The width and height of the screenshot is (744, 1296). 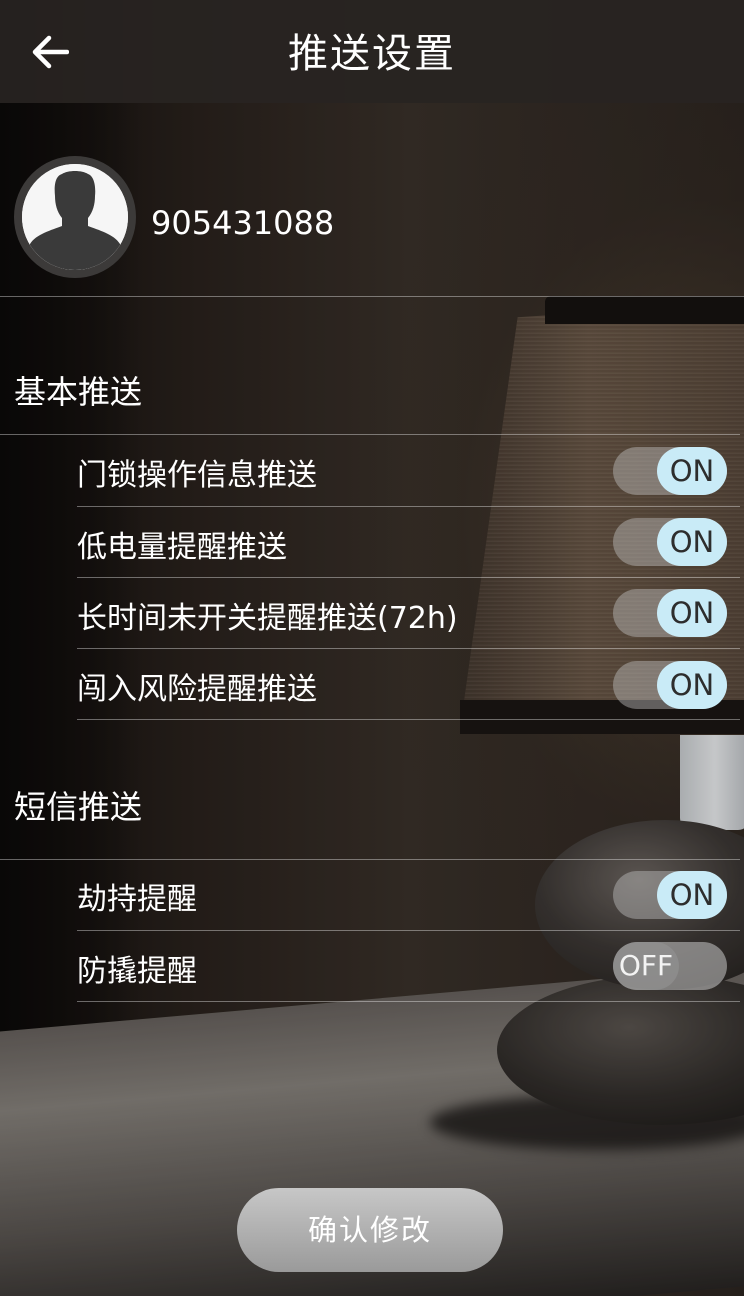 I want to click on setting-label-low-battery: 低电量提醒推送, so click(x=182, y=547).